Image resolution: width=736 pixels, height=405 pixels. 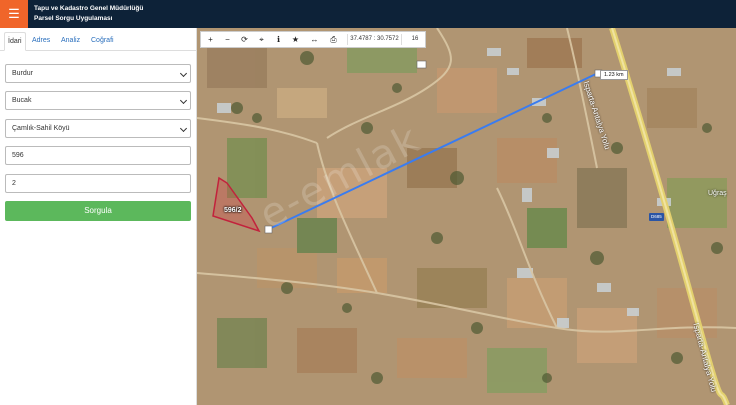 I want to click on place-label: Uğraş, so click(x=717, y=193).